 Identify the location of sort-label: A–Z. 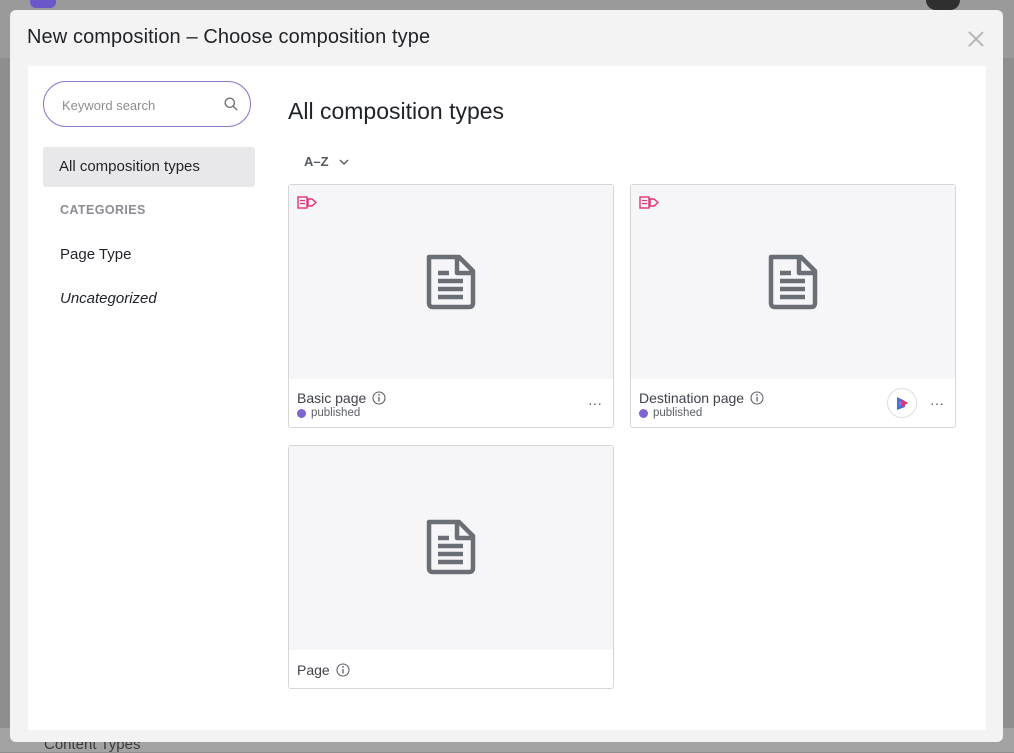
(316, 161).